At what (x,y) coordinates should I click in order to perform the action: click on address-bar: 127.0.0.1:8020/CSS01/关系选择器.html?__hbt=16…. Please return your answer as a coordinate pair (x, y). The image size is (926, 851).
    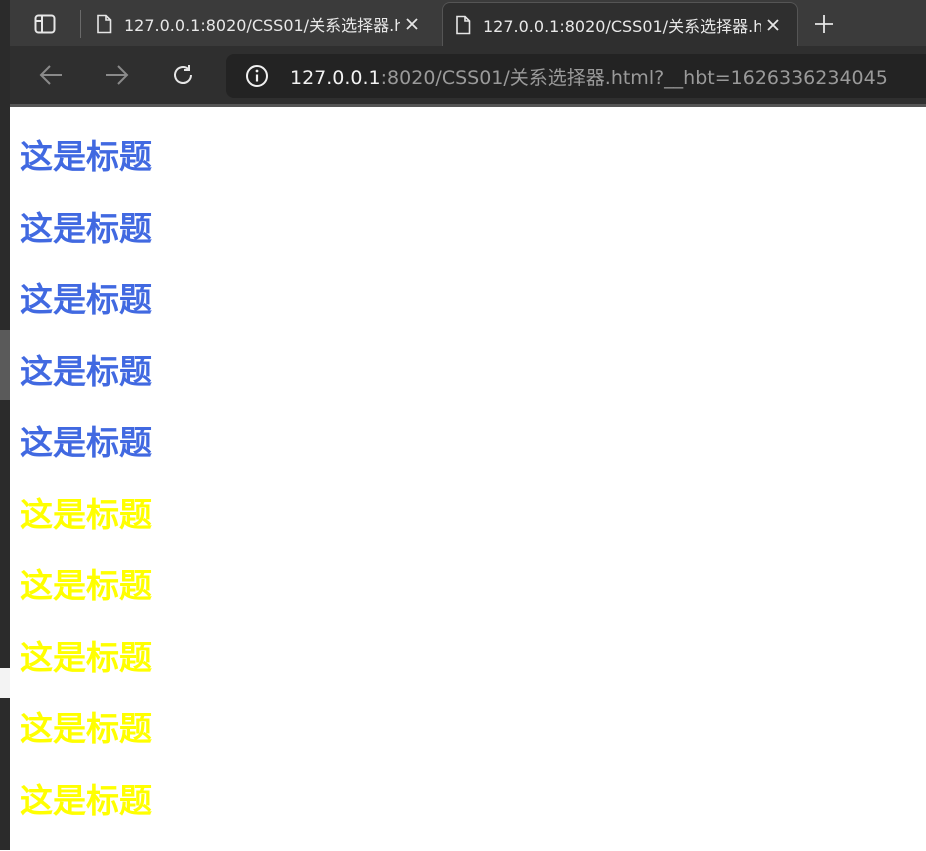
    Looking at the image, I should click on (576, 76).